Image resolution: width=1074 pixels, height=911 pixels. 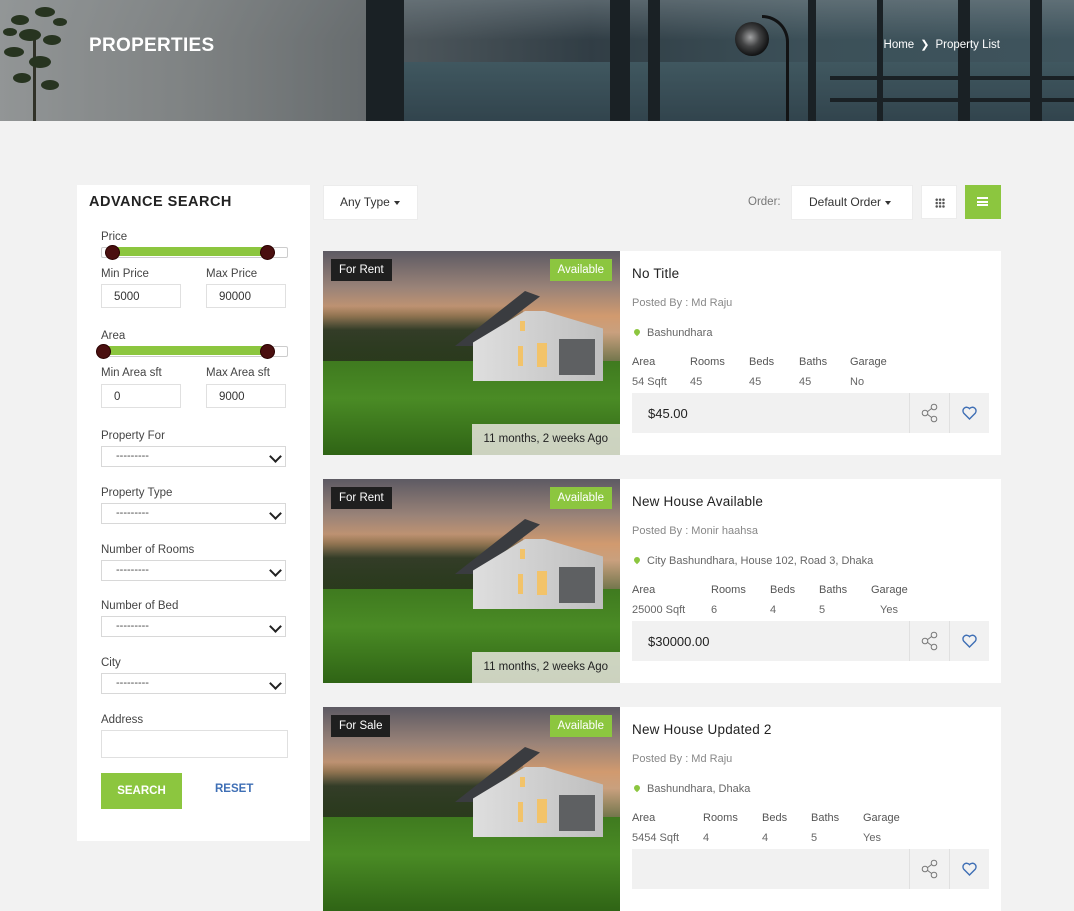 What do you see at coordinates (714, 610) in the screenshot?
I see `fact-value: 6` at bounding box center [714, 610].